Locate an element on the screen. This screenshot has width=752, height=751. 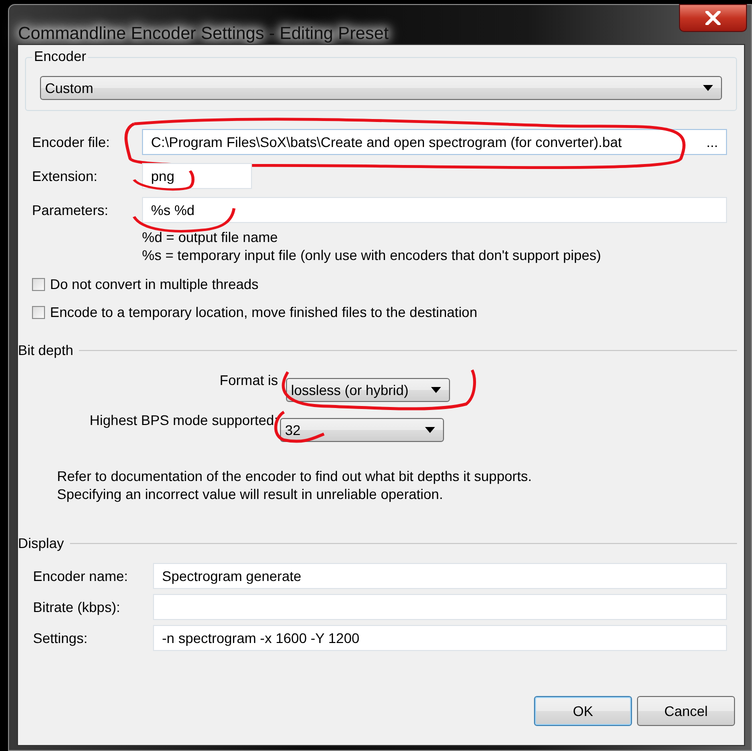
cancel-button: Cancel is located at coordinates (686, 711).